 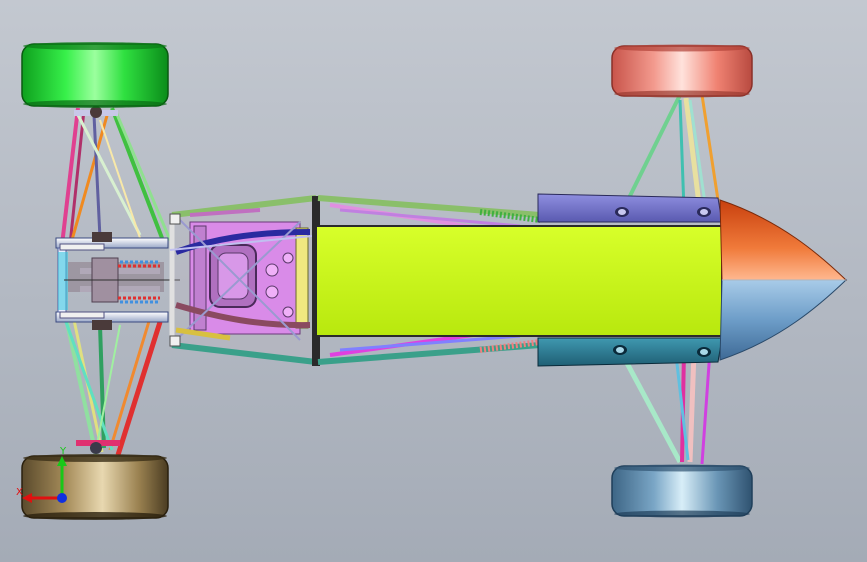 I want to click on x-axis-label: X, so click(x=19, y=492).